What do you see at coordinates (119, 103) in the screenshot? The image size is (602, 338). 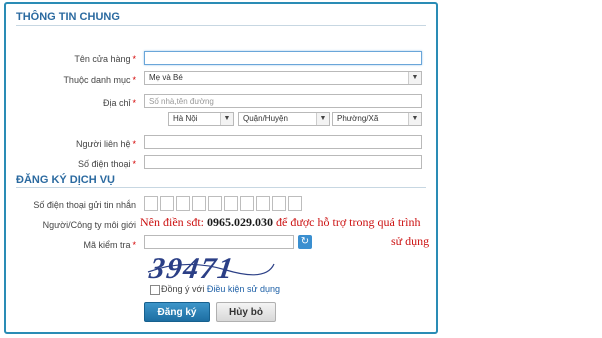 I see `address-label: Địa chỉ *` at bounding box center [119, 103].